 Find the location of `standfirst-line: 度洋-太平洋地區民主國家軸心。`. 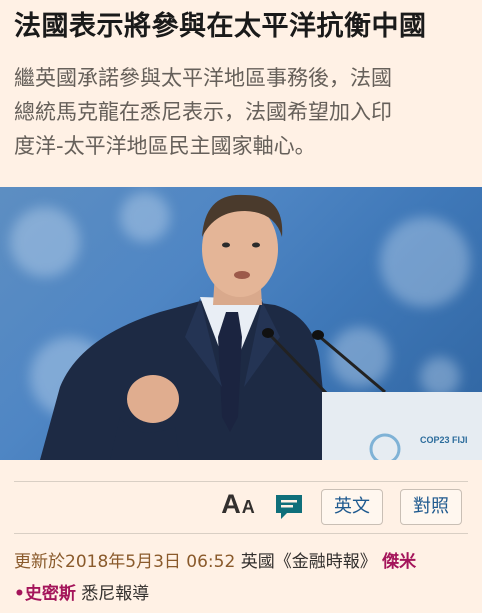

standfirst-line: 度洋-太平洋地區民主國家軸心。 is located at coordinates (165, 146).